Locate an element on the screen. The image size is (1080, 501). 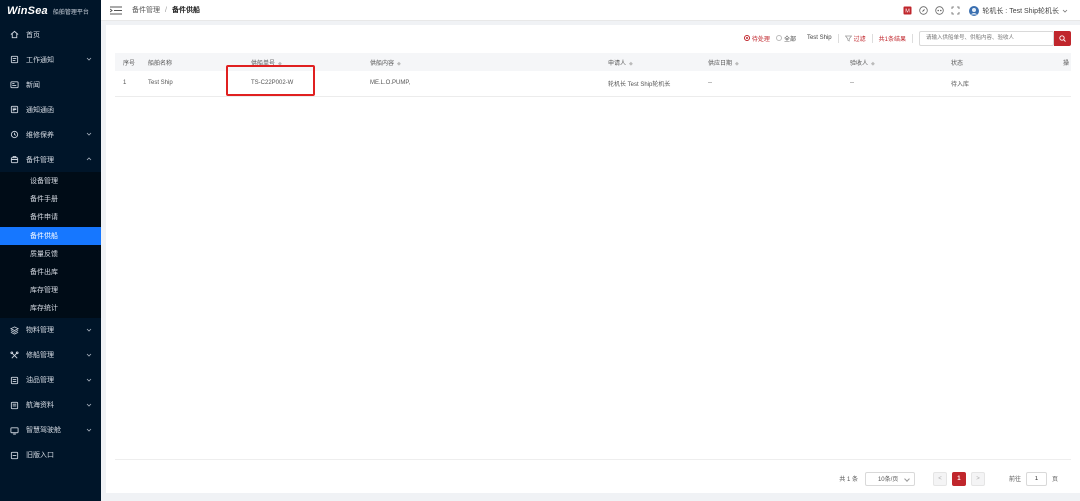
materials-icon is located at coordinates (14, 330).